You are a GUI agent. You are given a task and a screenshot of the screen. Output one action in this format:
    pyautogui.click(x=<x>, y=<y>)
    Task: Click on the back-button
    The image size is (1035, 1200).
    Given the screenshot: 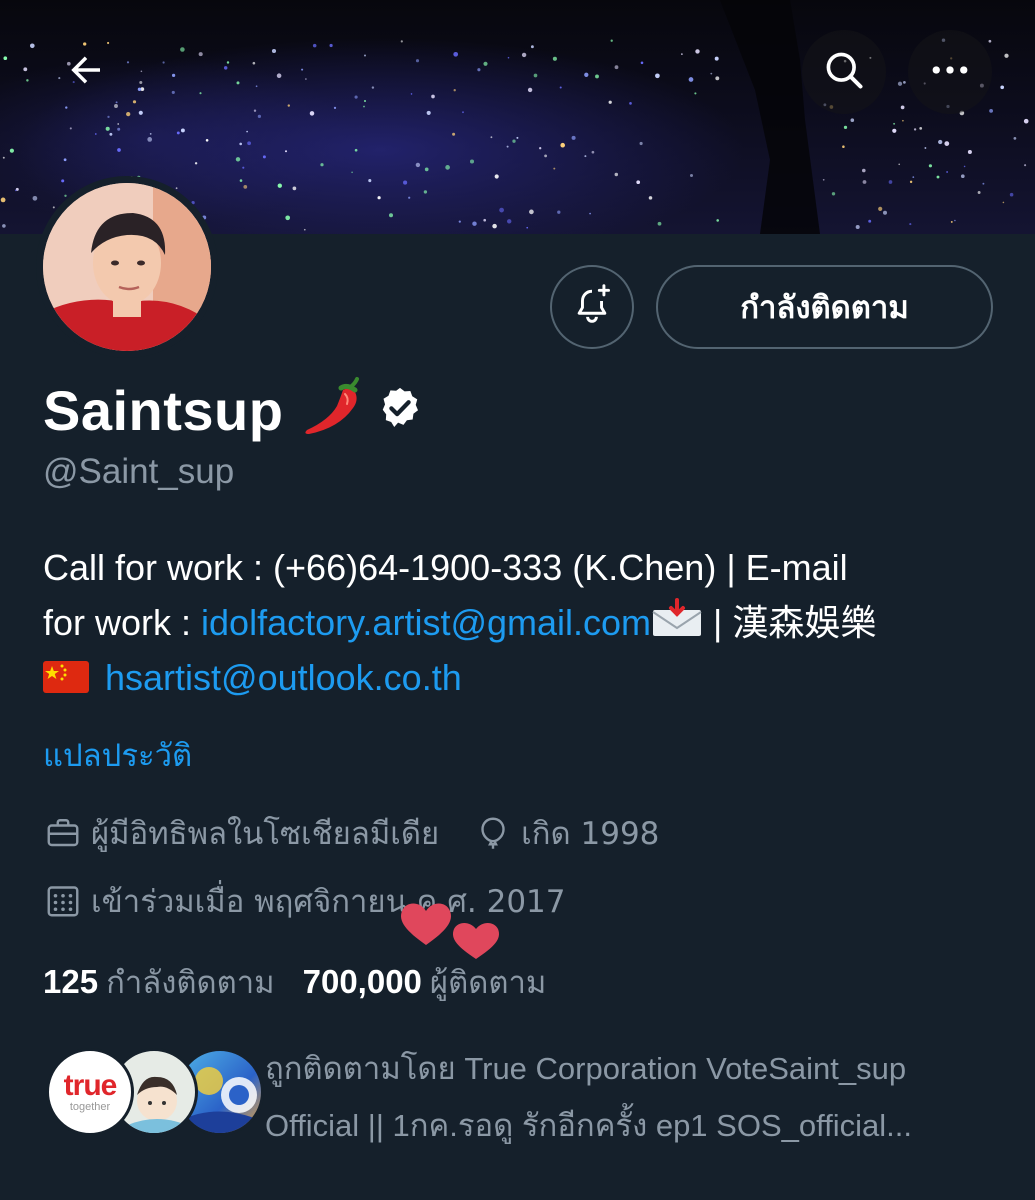 What is the action you would take?
    pyautogui.click(x=86, y=72)
    